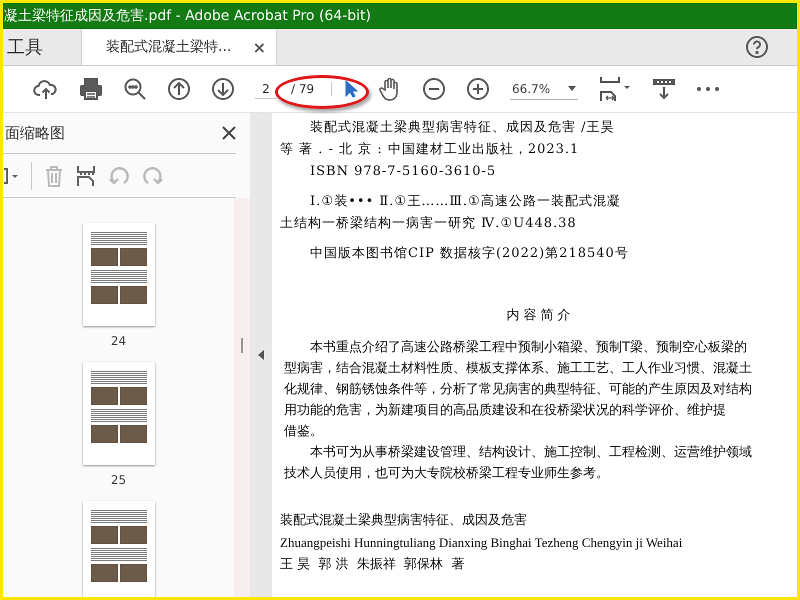 This screenshot has width=800, height=600. I want to click on zoom-out-icon, so click(434, 89).